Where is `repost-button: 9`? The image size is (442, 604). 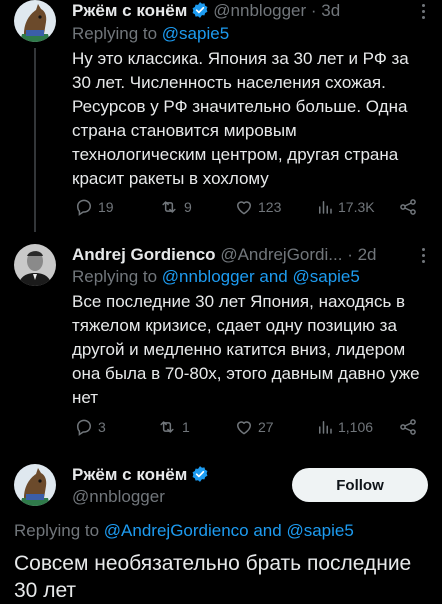
repost-button: 9 is located at coordinates (175, 207).